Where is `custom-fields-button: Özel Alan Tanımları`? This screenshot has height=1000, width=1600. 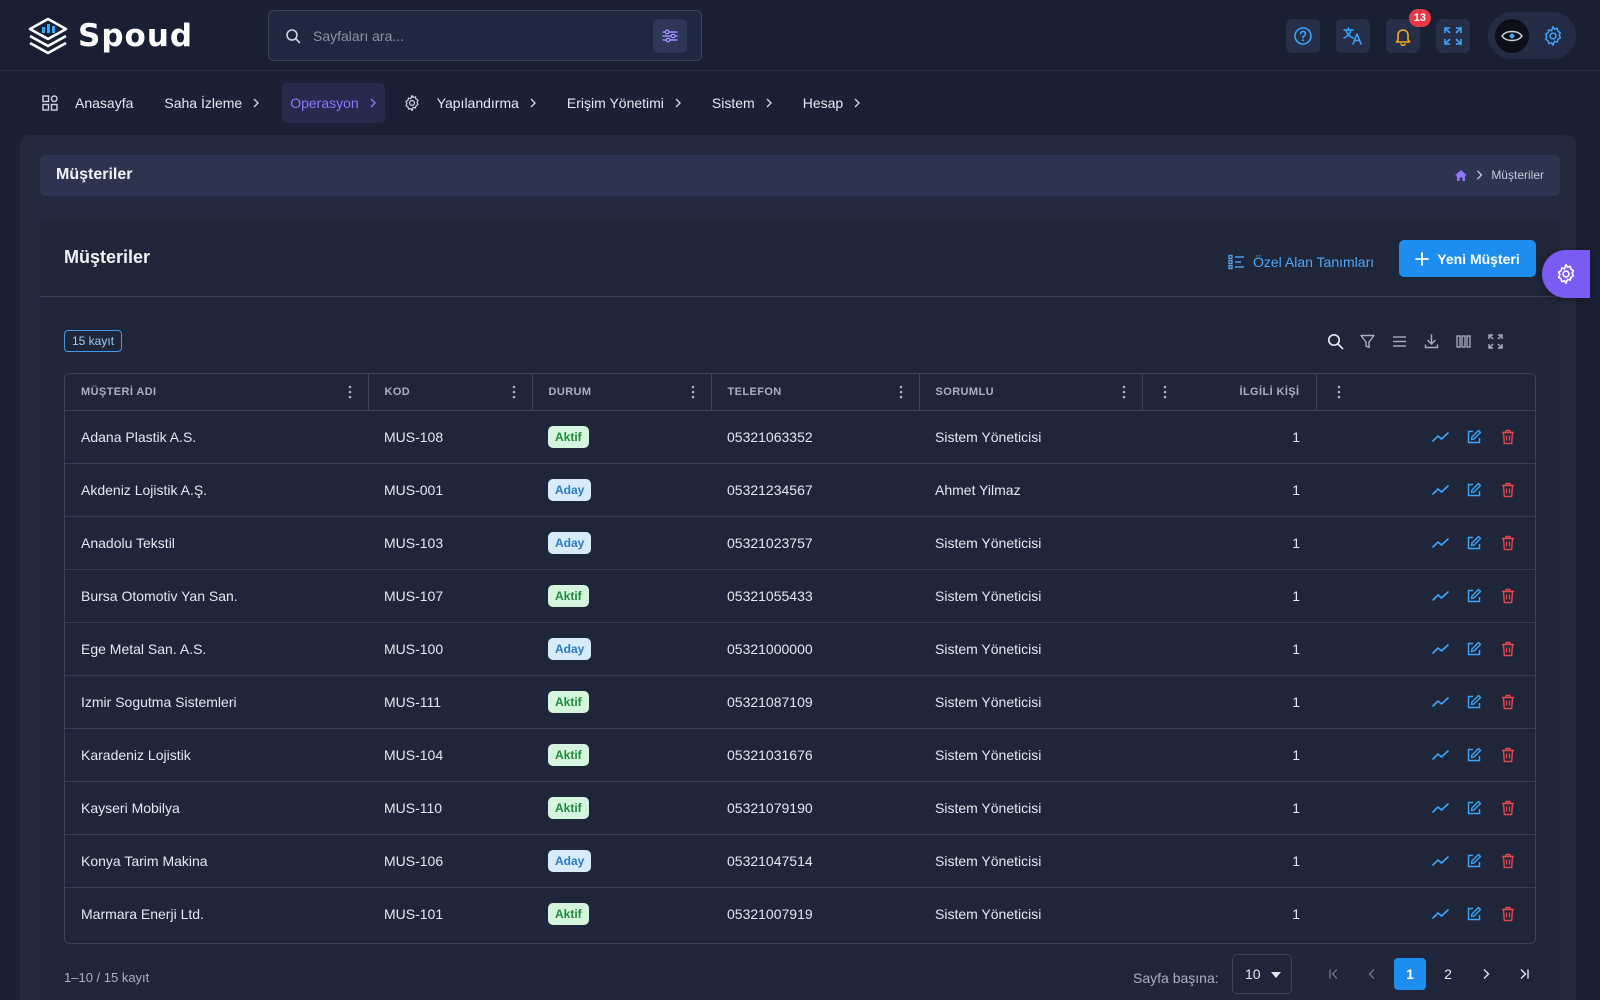
custom-fields-button: Özel Alan Tanımları is located at coordinates (1301, 262).